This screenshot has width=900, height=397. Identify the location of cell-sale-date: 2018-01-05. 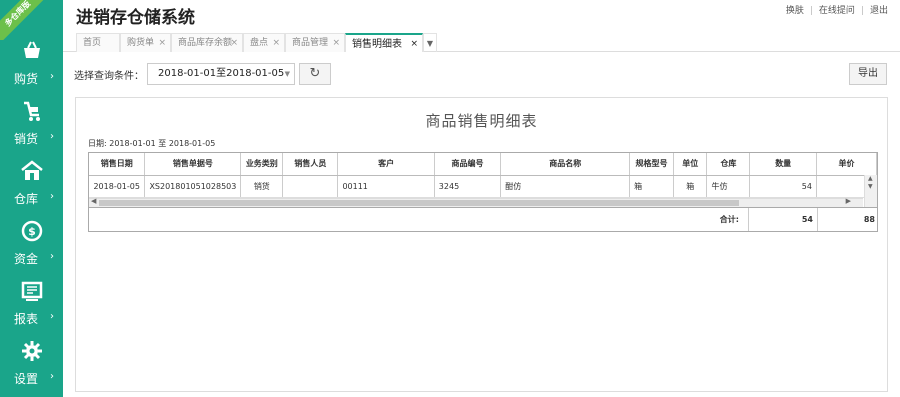
(117, 186).